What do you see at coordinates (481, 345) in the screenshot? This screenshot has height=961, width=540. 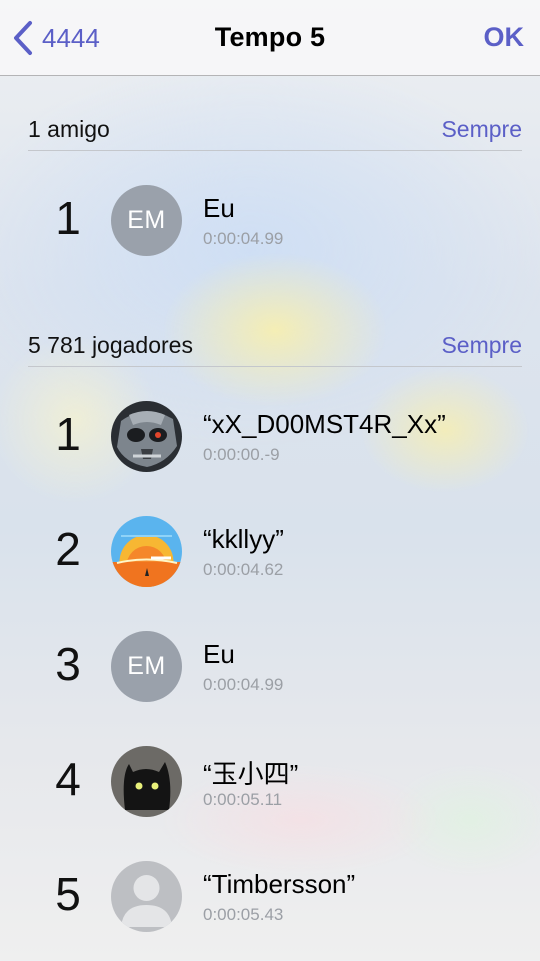 I see `players-time-filter: Sempre` at bounding box center [481, 345].